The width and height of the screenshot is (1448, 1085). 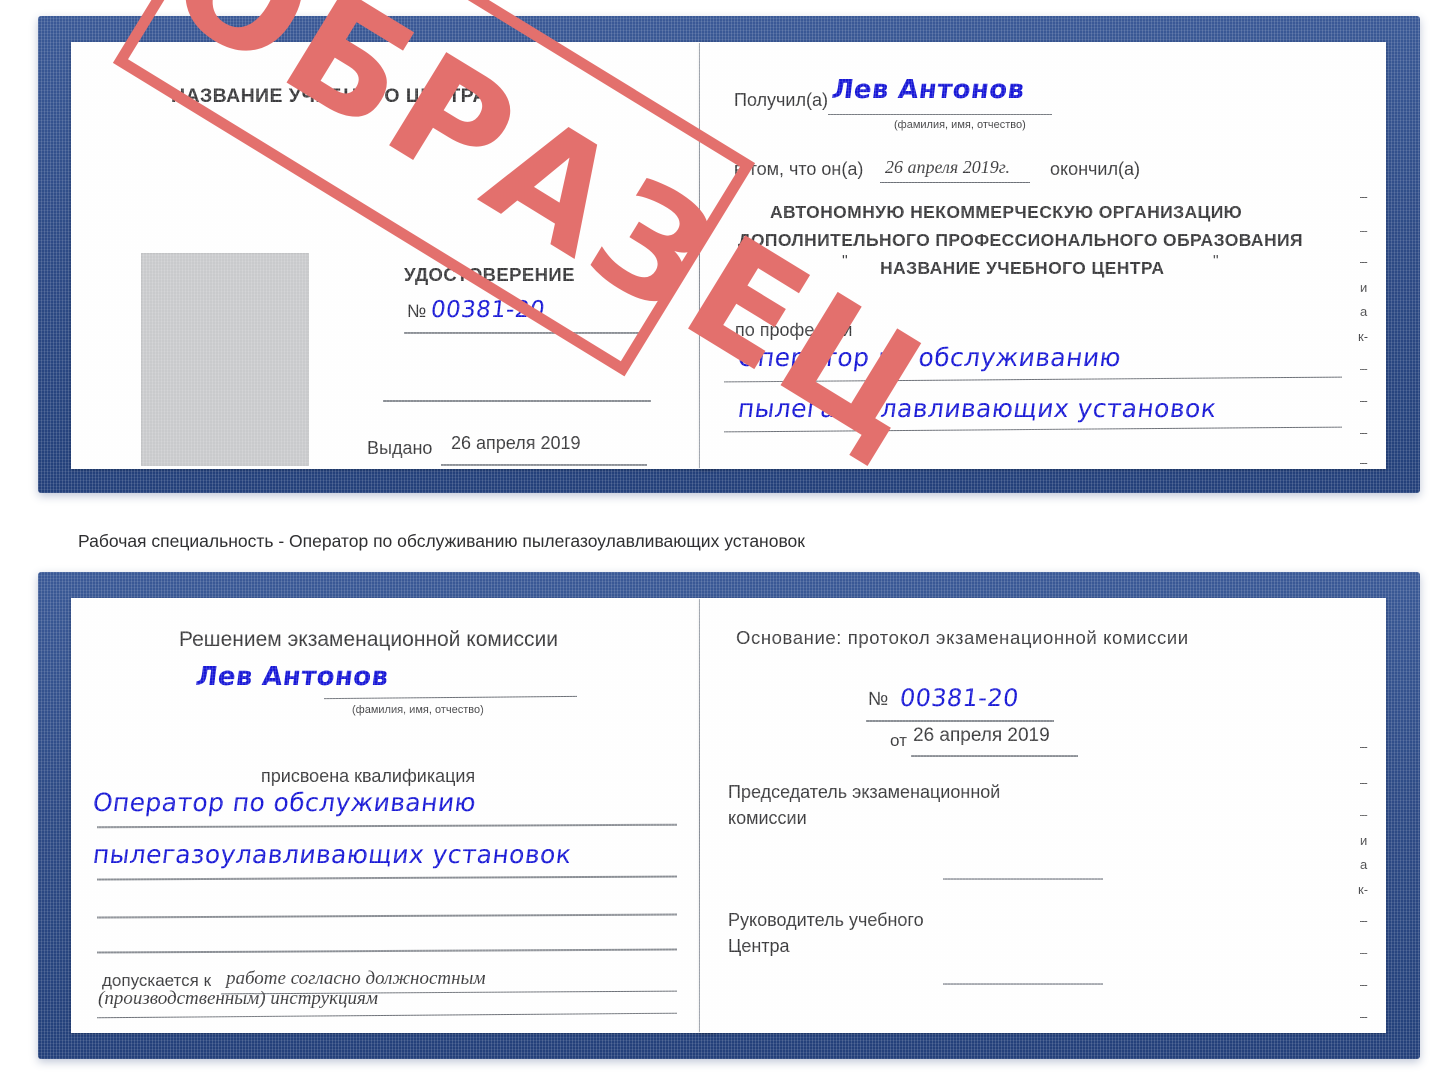 I want to click on edge-mark-4: и, so click(x=1364, y=287).